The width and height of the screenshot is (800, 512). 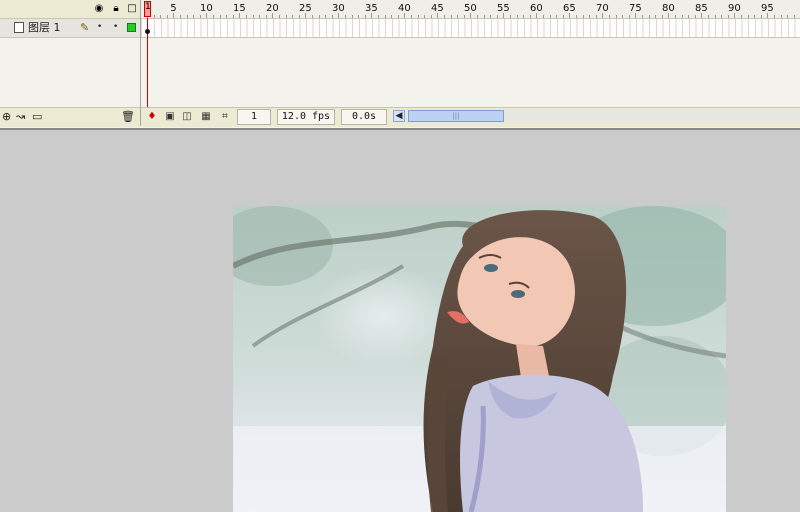 What do you see at coordinates (470, 28) in the screenshot?
I see `frame-track` at bounding box center [470, 28].